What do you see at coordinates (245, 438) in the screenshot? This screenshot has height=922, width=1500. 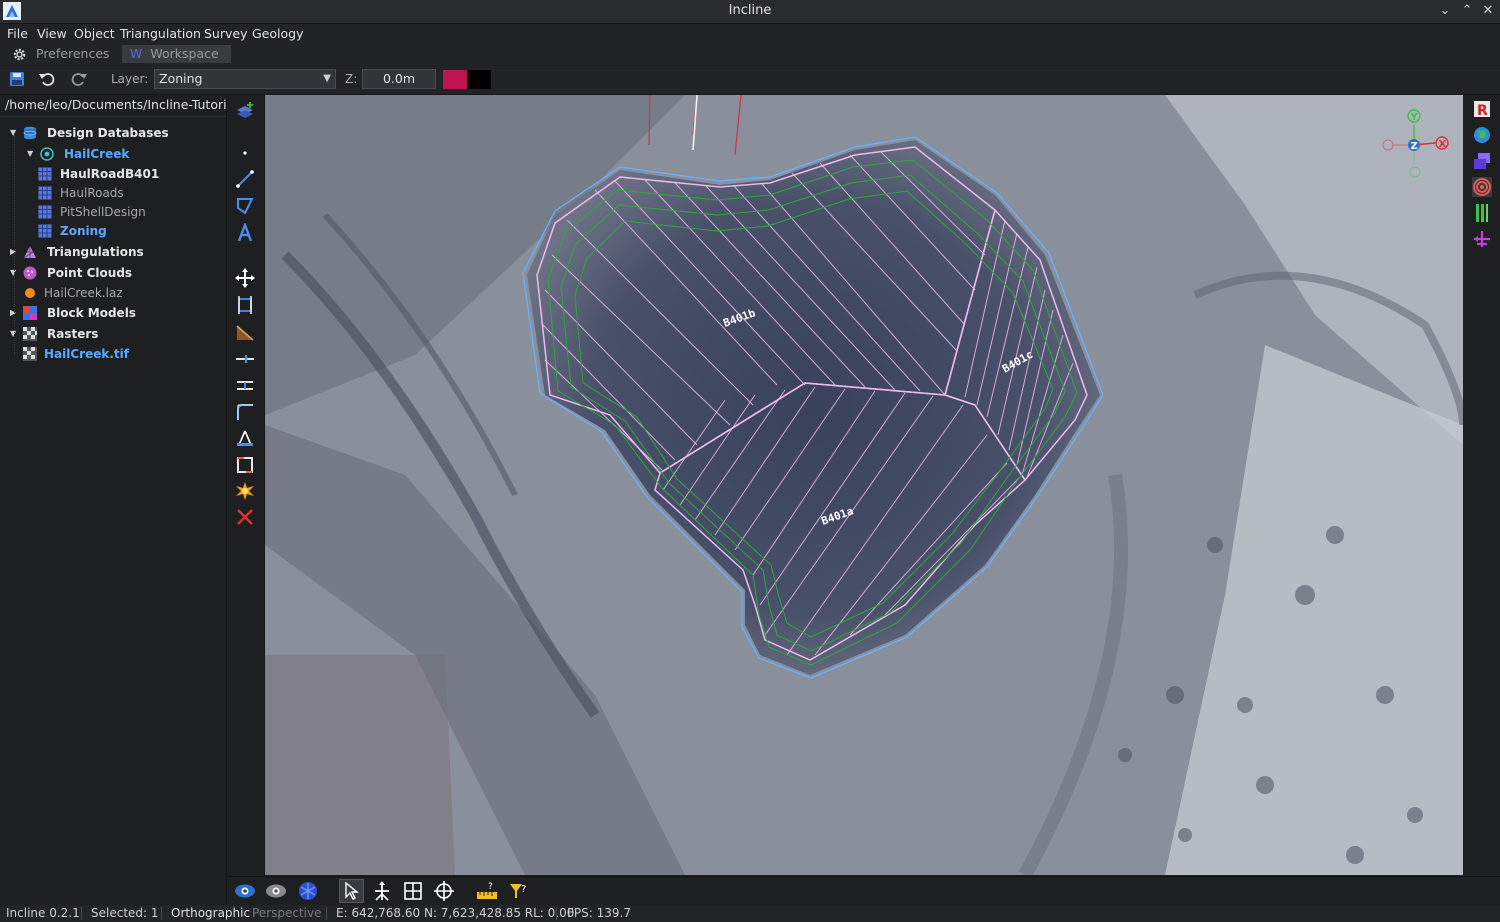 I see `survey-station-icon` at bounding box center [245, 438].